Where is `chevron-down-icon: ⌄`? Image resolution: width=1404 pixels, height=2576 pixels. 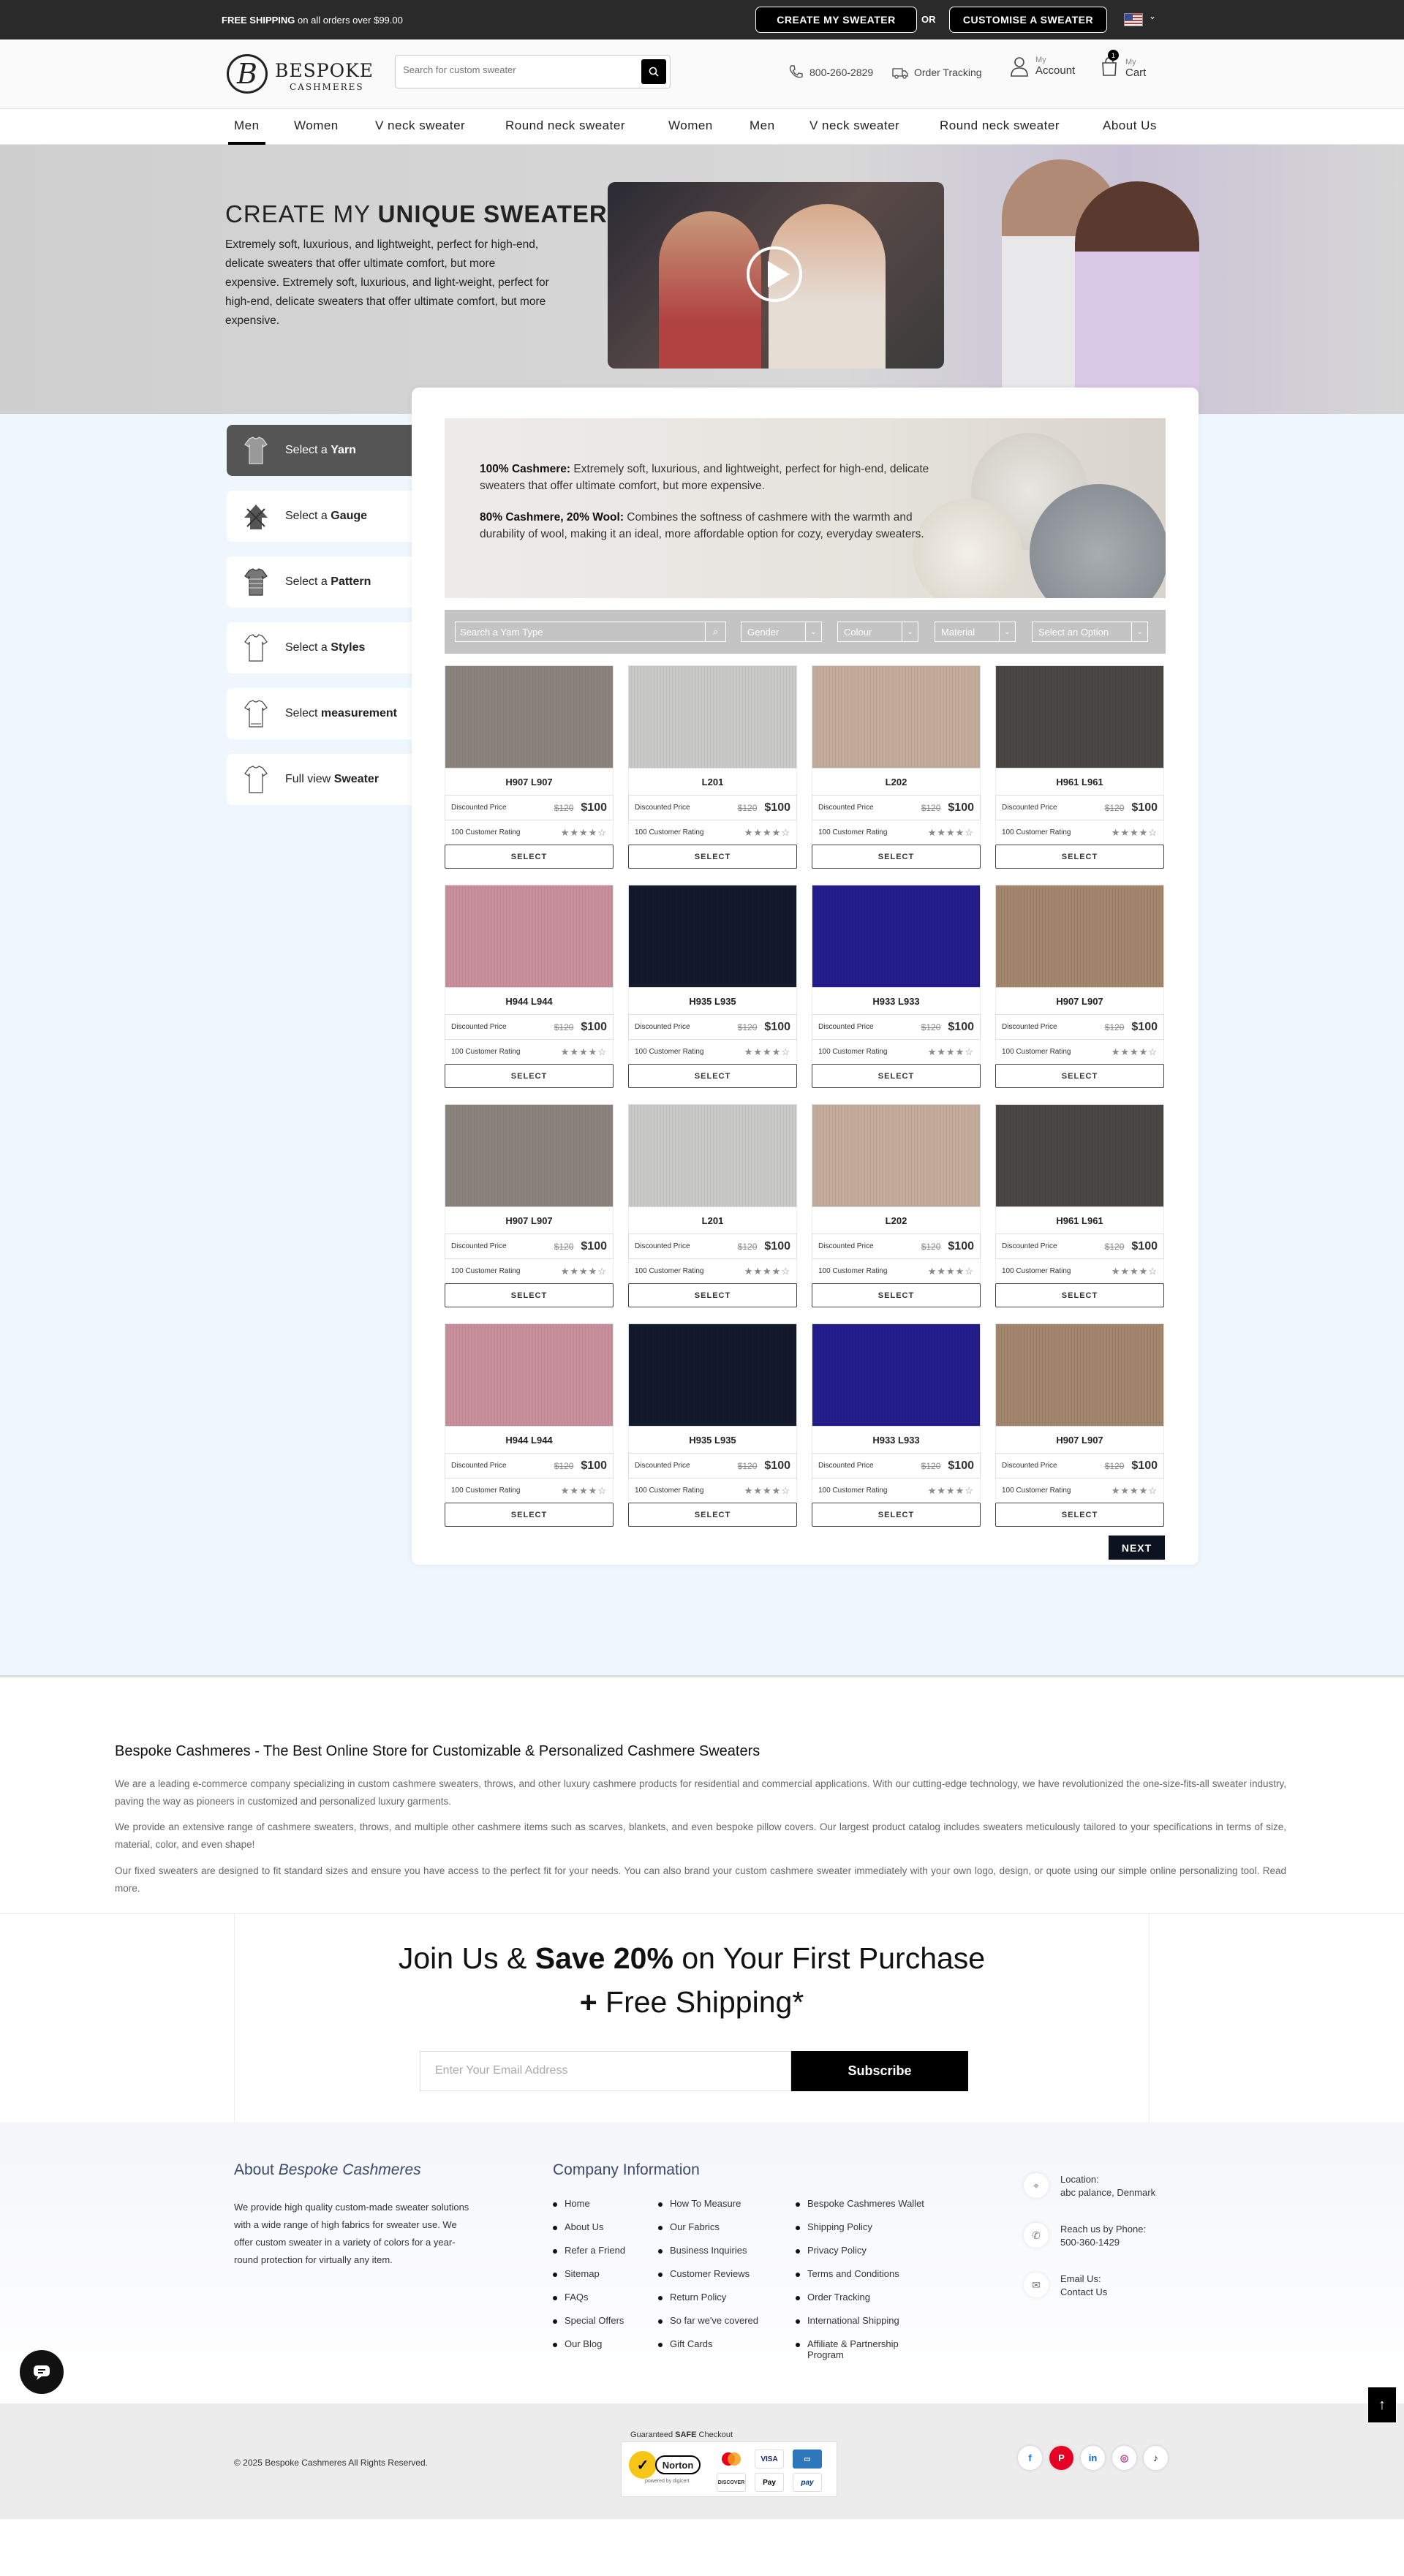
chevron-down-icon: ⌄ is located at coordinates (1152, 16).